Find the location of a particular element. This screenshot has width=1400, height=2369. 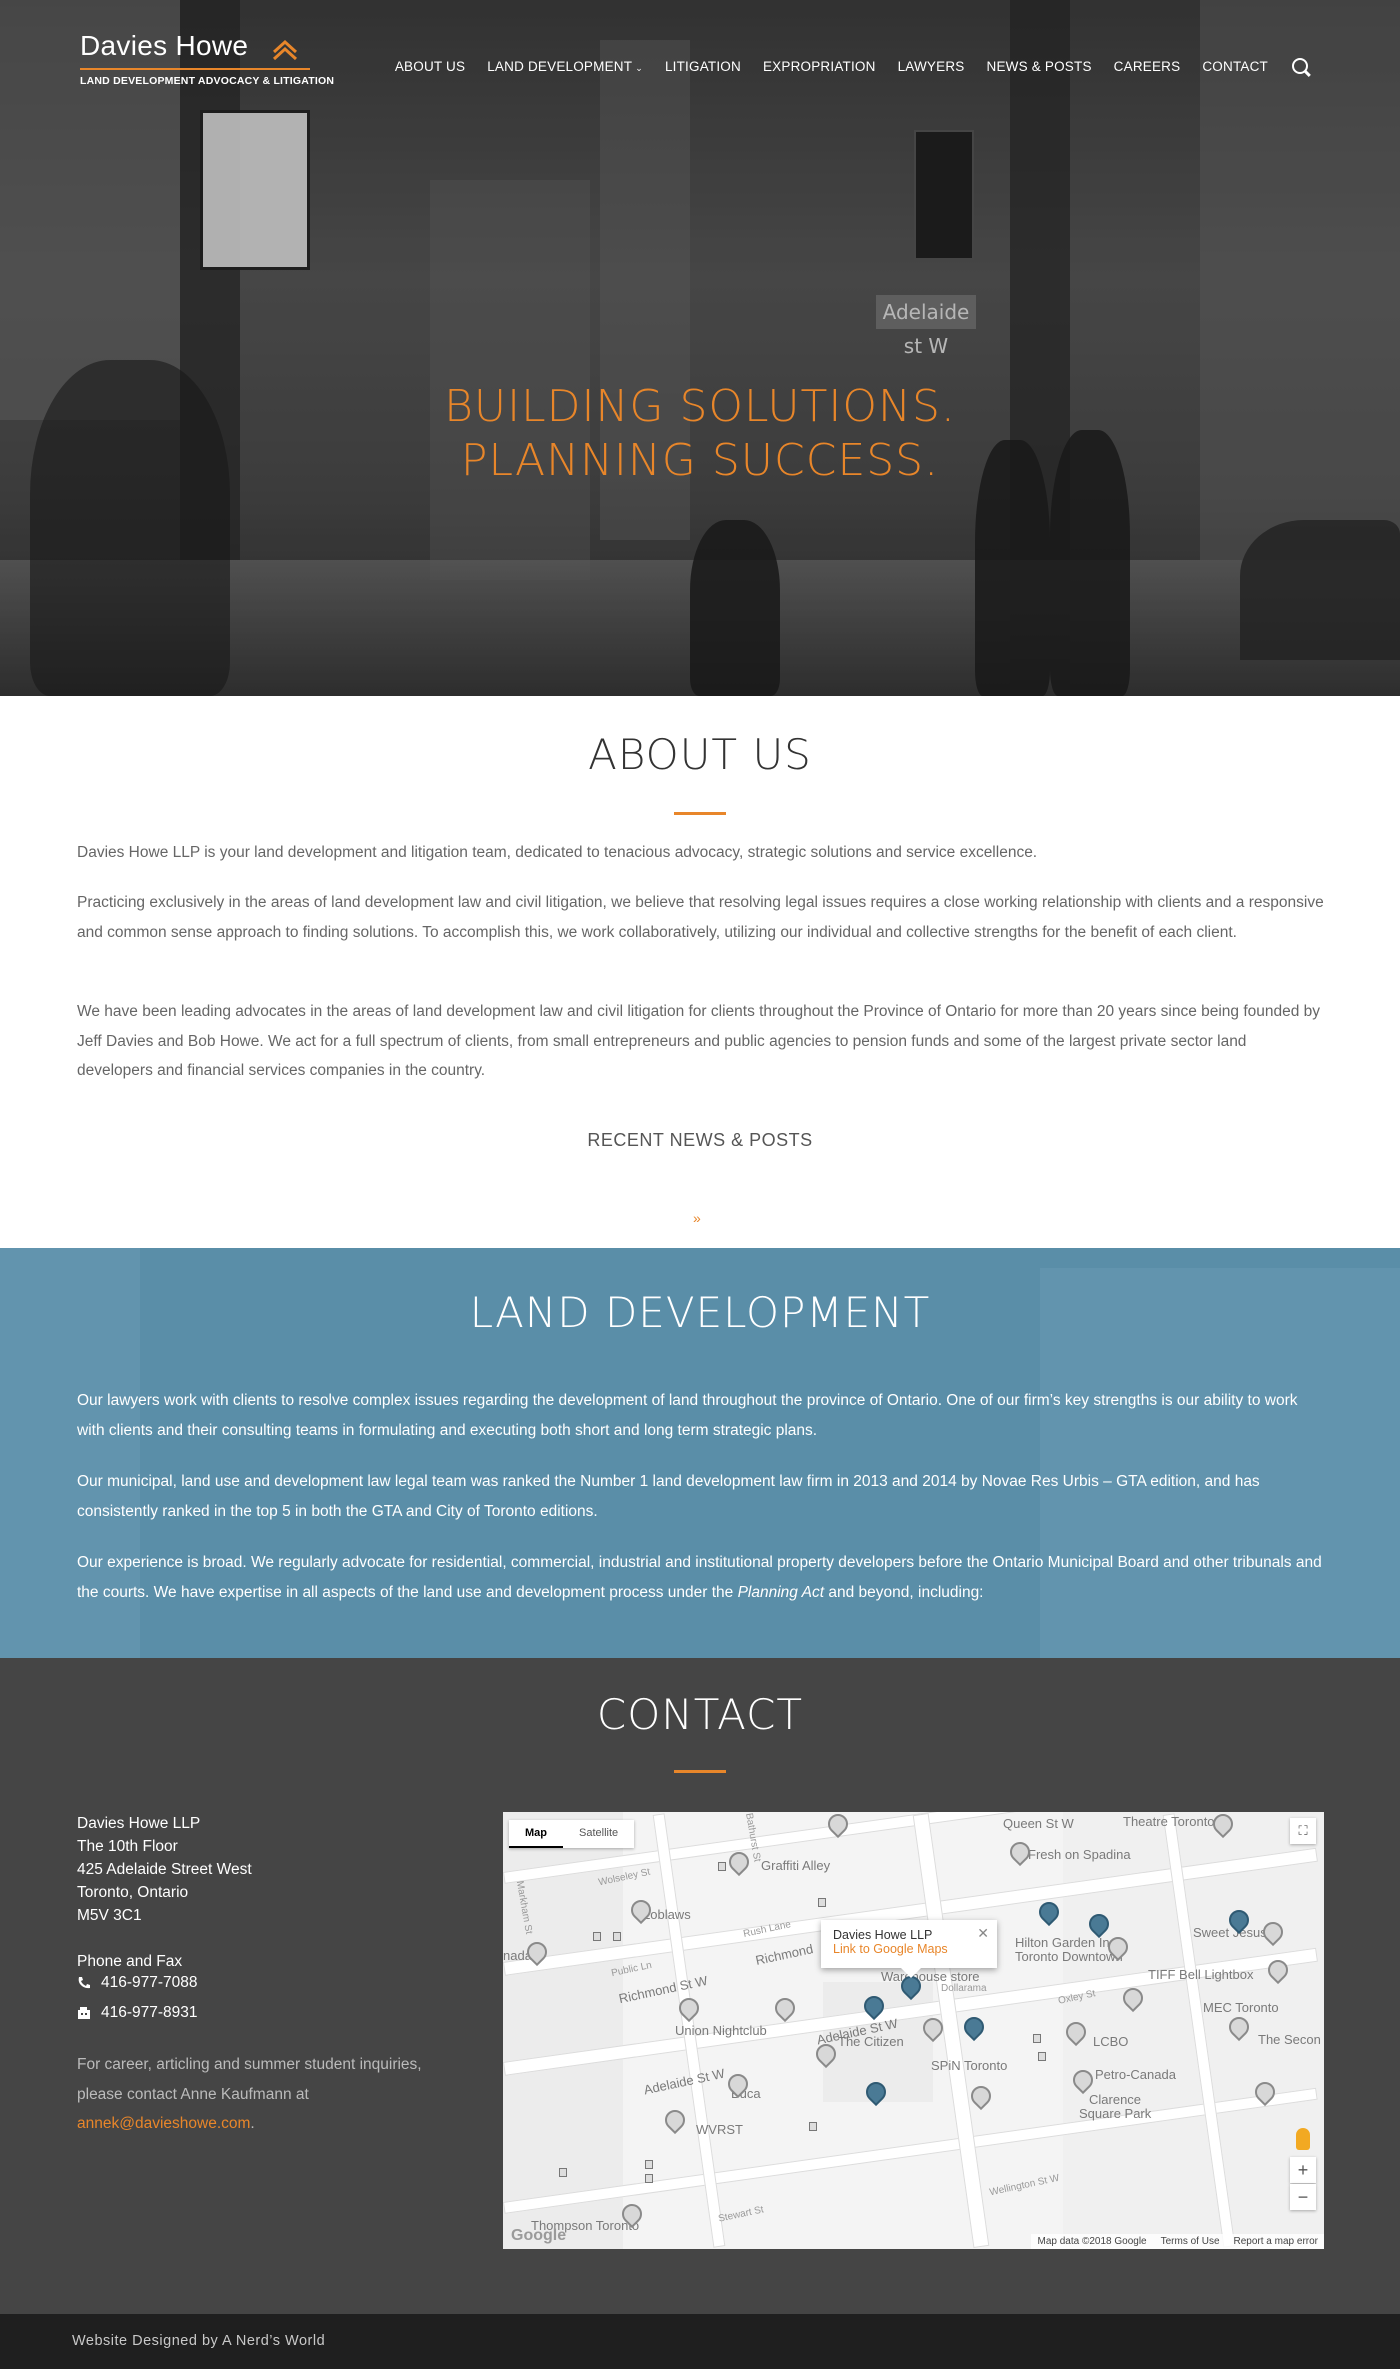

nav-label: CONTACT is located at coordinates (1235, 66).